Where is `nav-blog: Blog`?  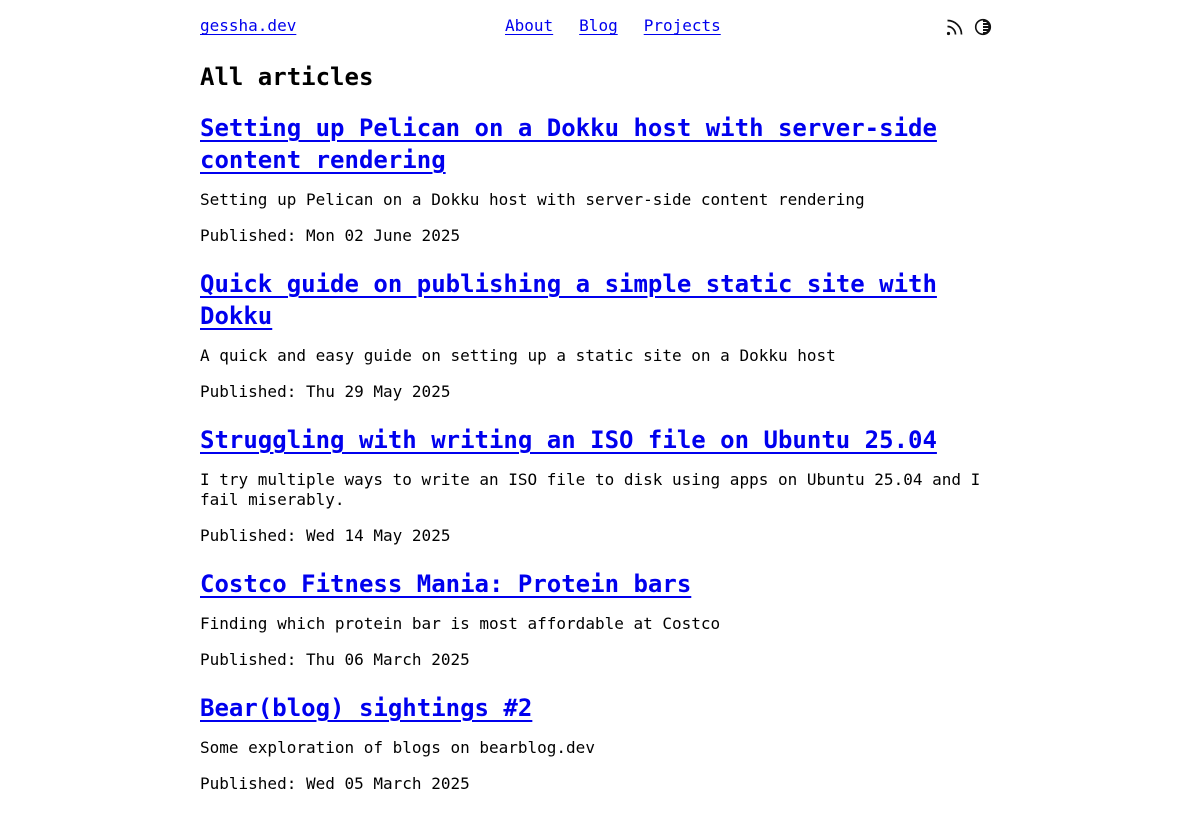 nav-blog: Blog is located at coordinates (598, 26).